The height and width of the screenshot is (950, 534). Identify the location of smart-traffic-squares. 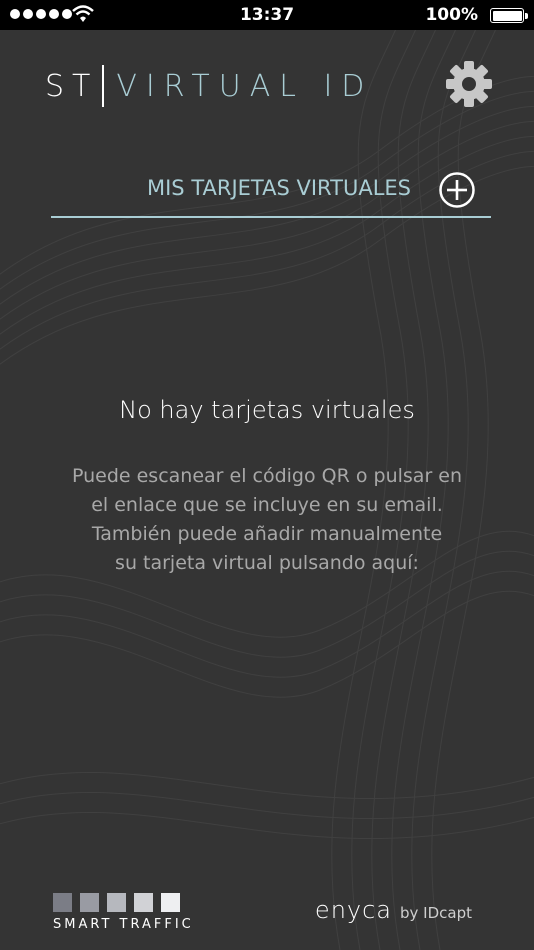
(123, 902).